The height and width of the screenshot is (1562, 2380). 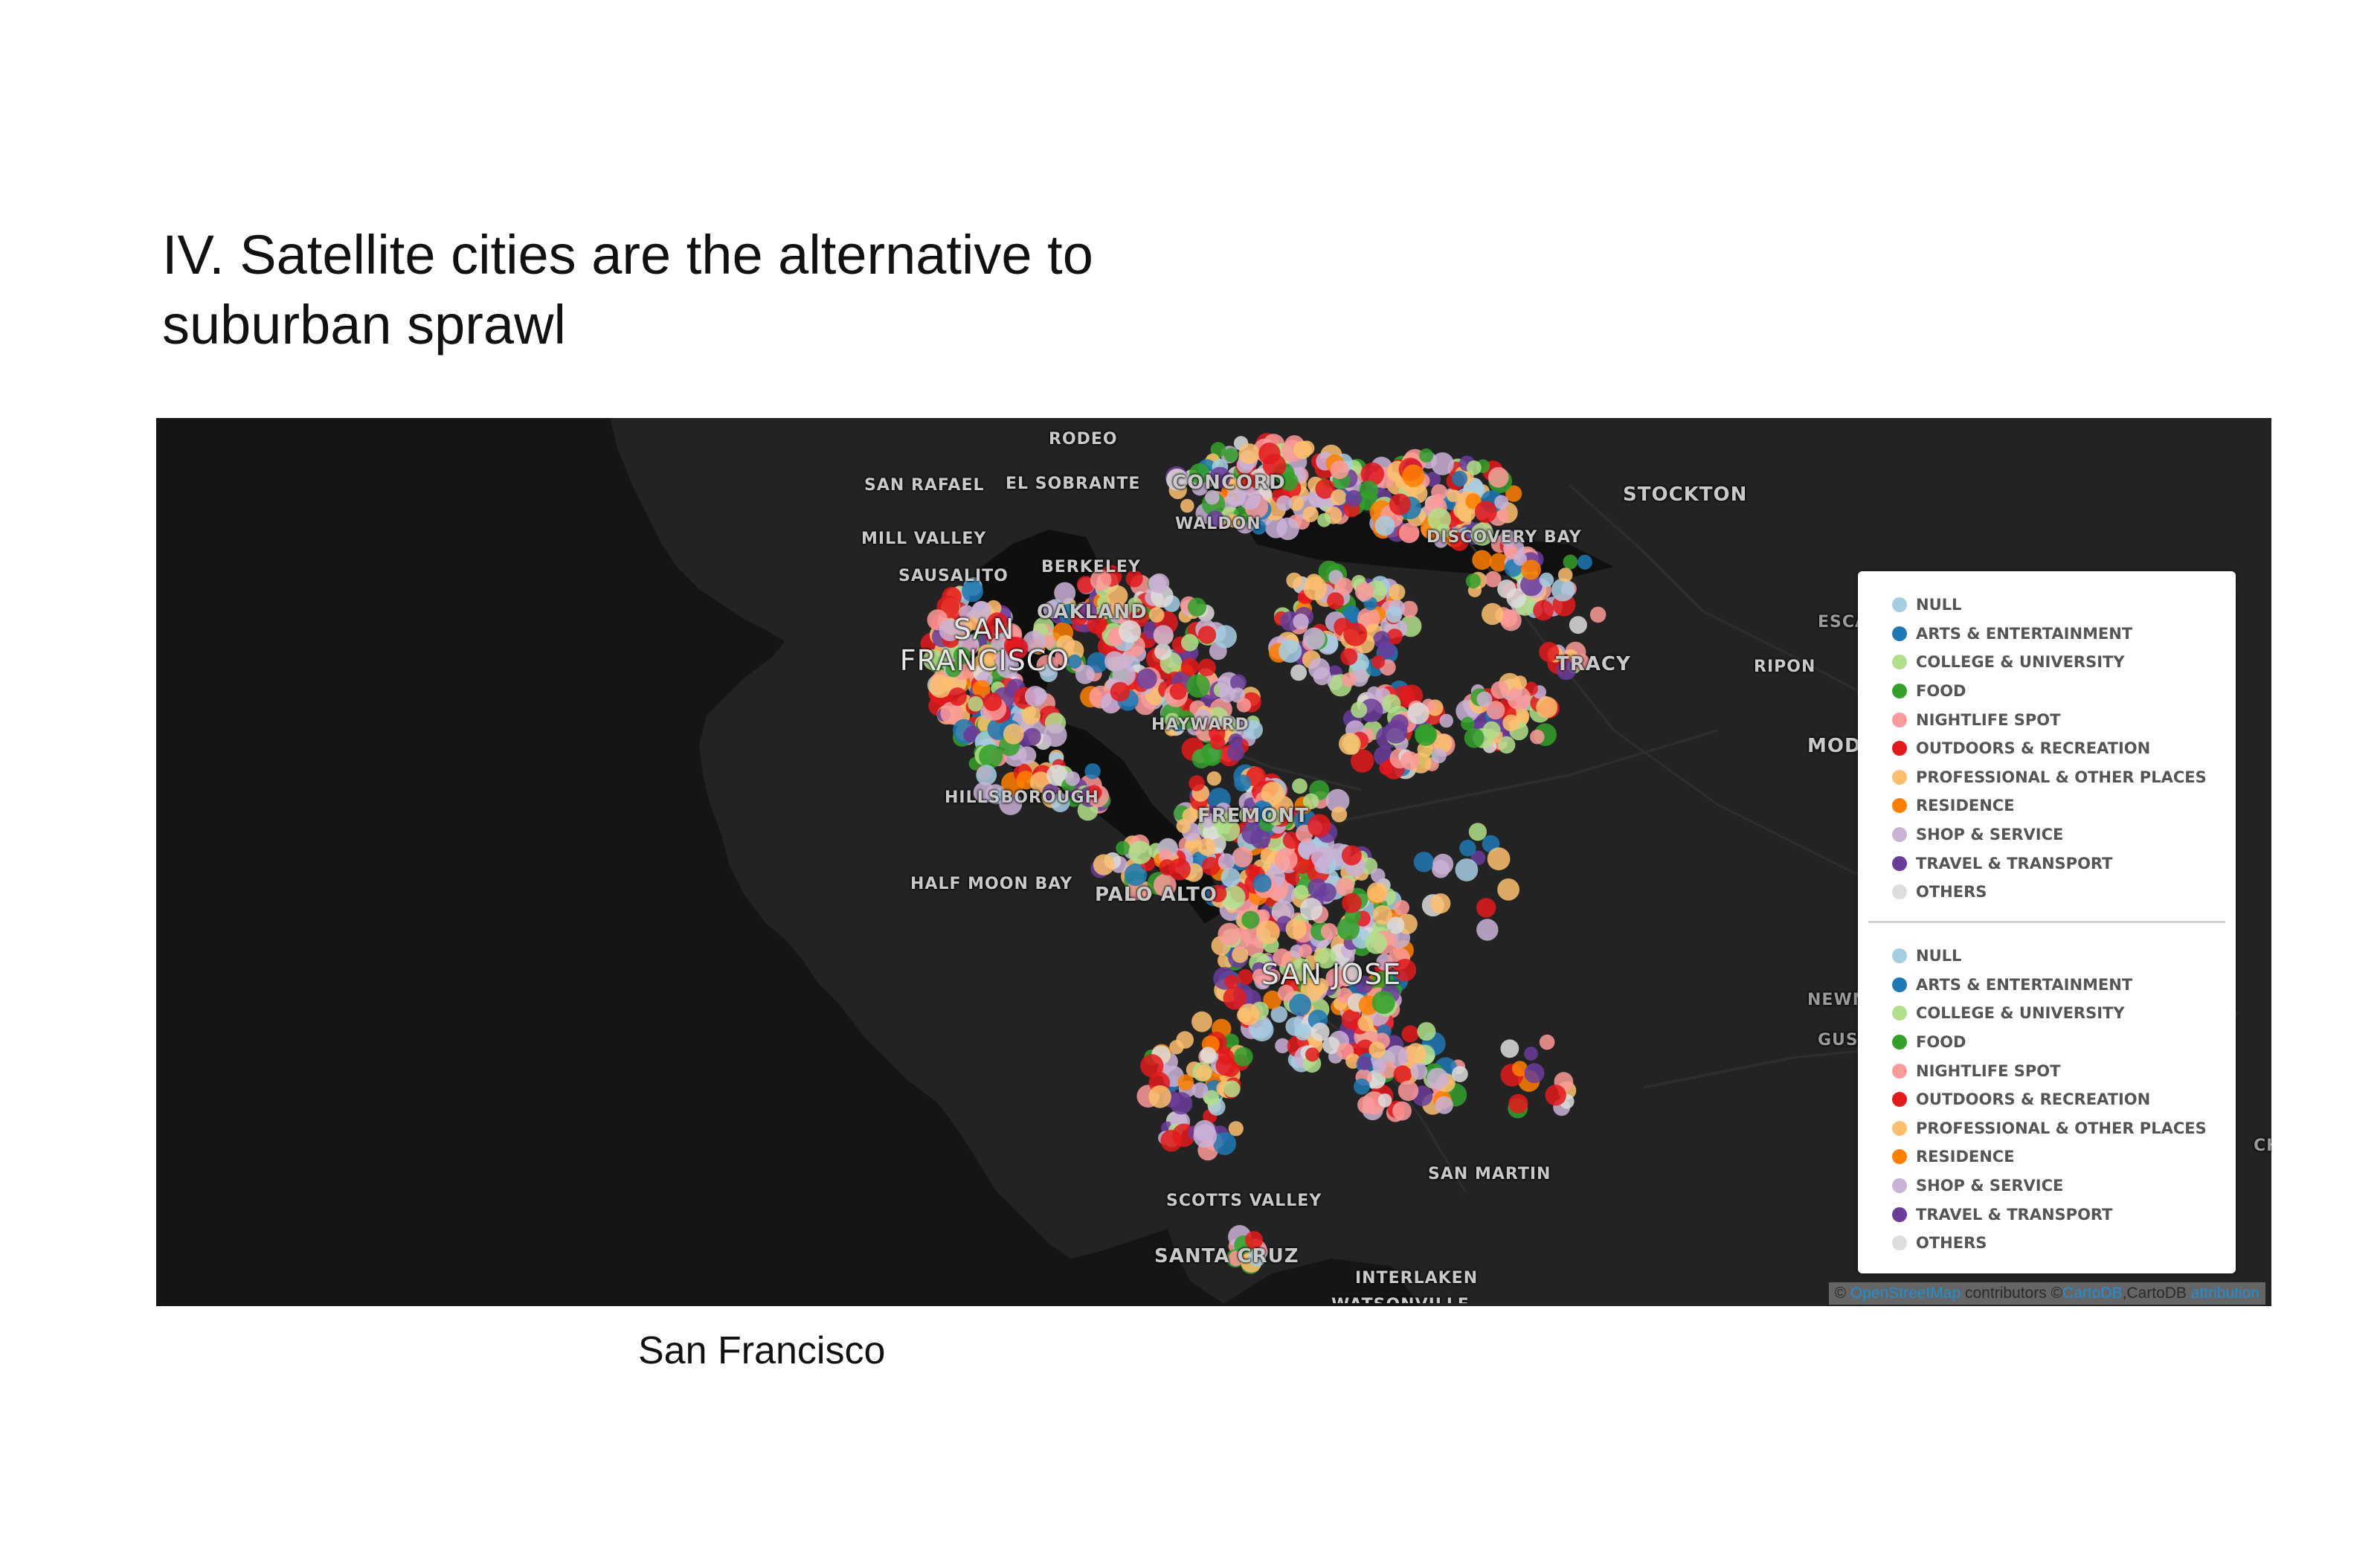 I want to click on place-label-ch: CH, so click(x=2262, y=1146).